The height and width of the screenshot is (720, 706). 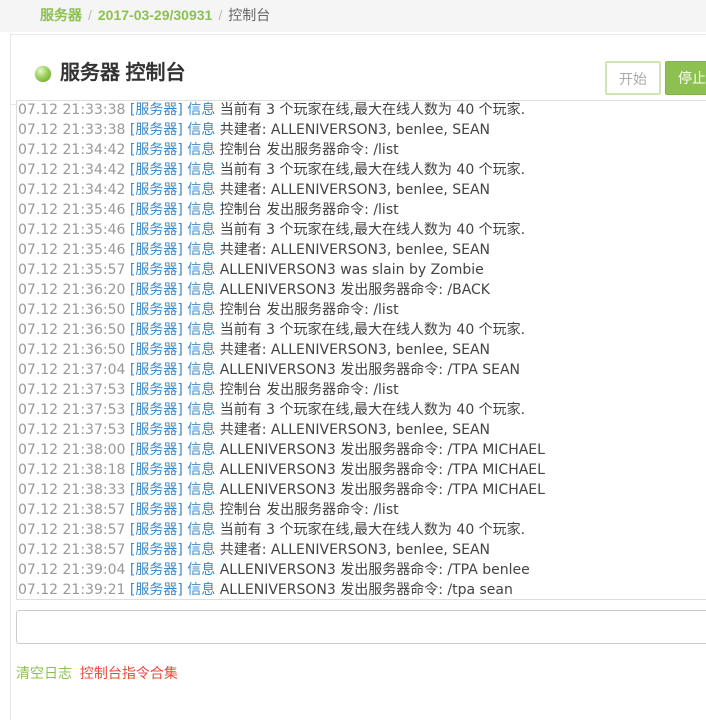 I want to click on log-timestamp: 07.12 21:35:57, so click(x=72, y=270).